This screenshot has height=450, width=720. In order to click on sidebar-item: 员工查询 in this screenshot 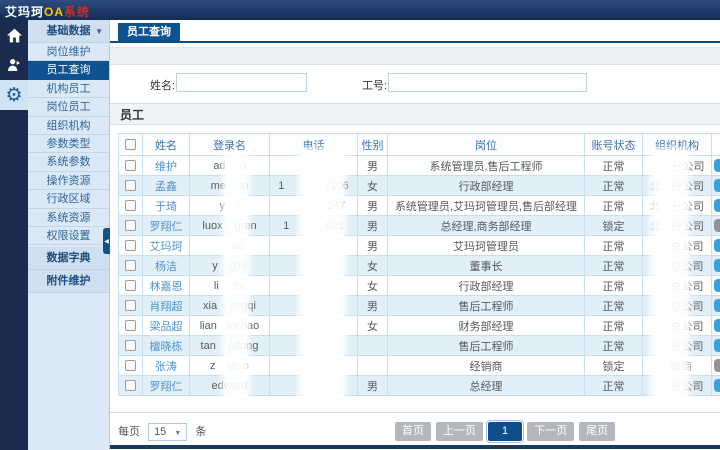, I will do `click(68, 70)`.